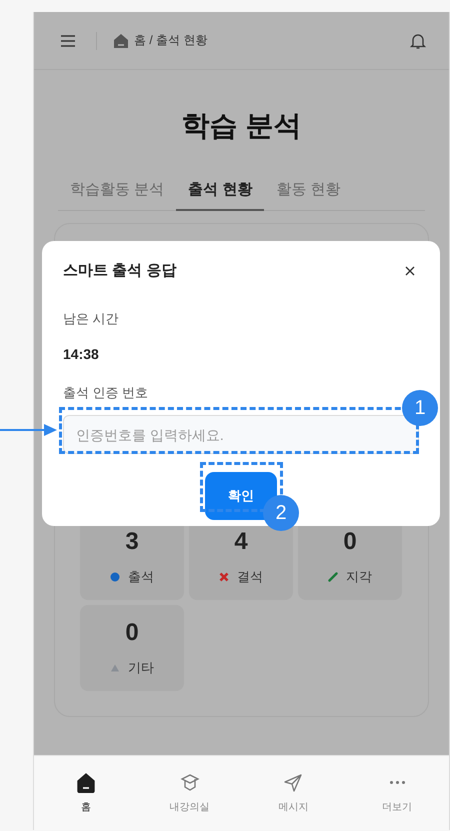 Image resolution: width=450 pixels, height=831 pixels. I want to click on page-title: 학습 분석, so click(241, 126).